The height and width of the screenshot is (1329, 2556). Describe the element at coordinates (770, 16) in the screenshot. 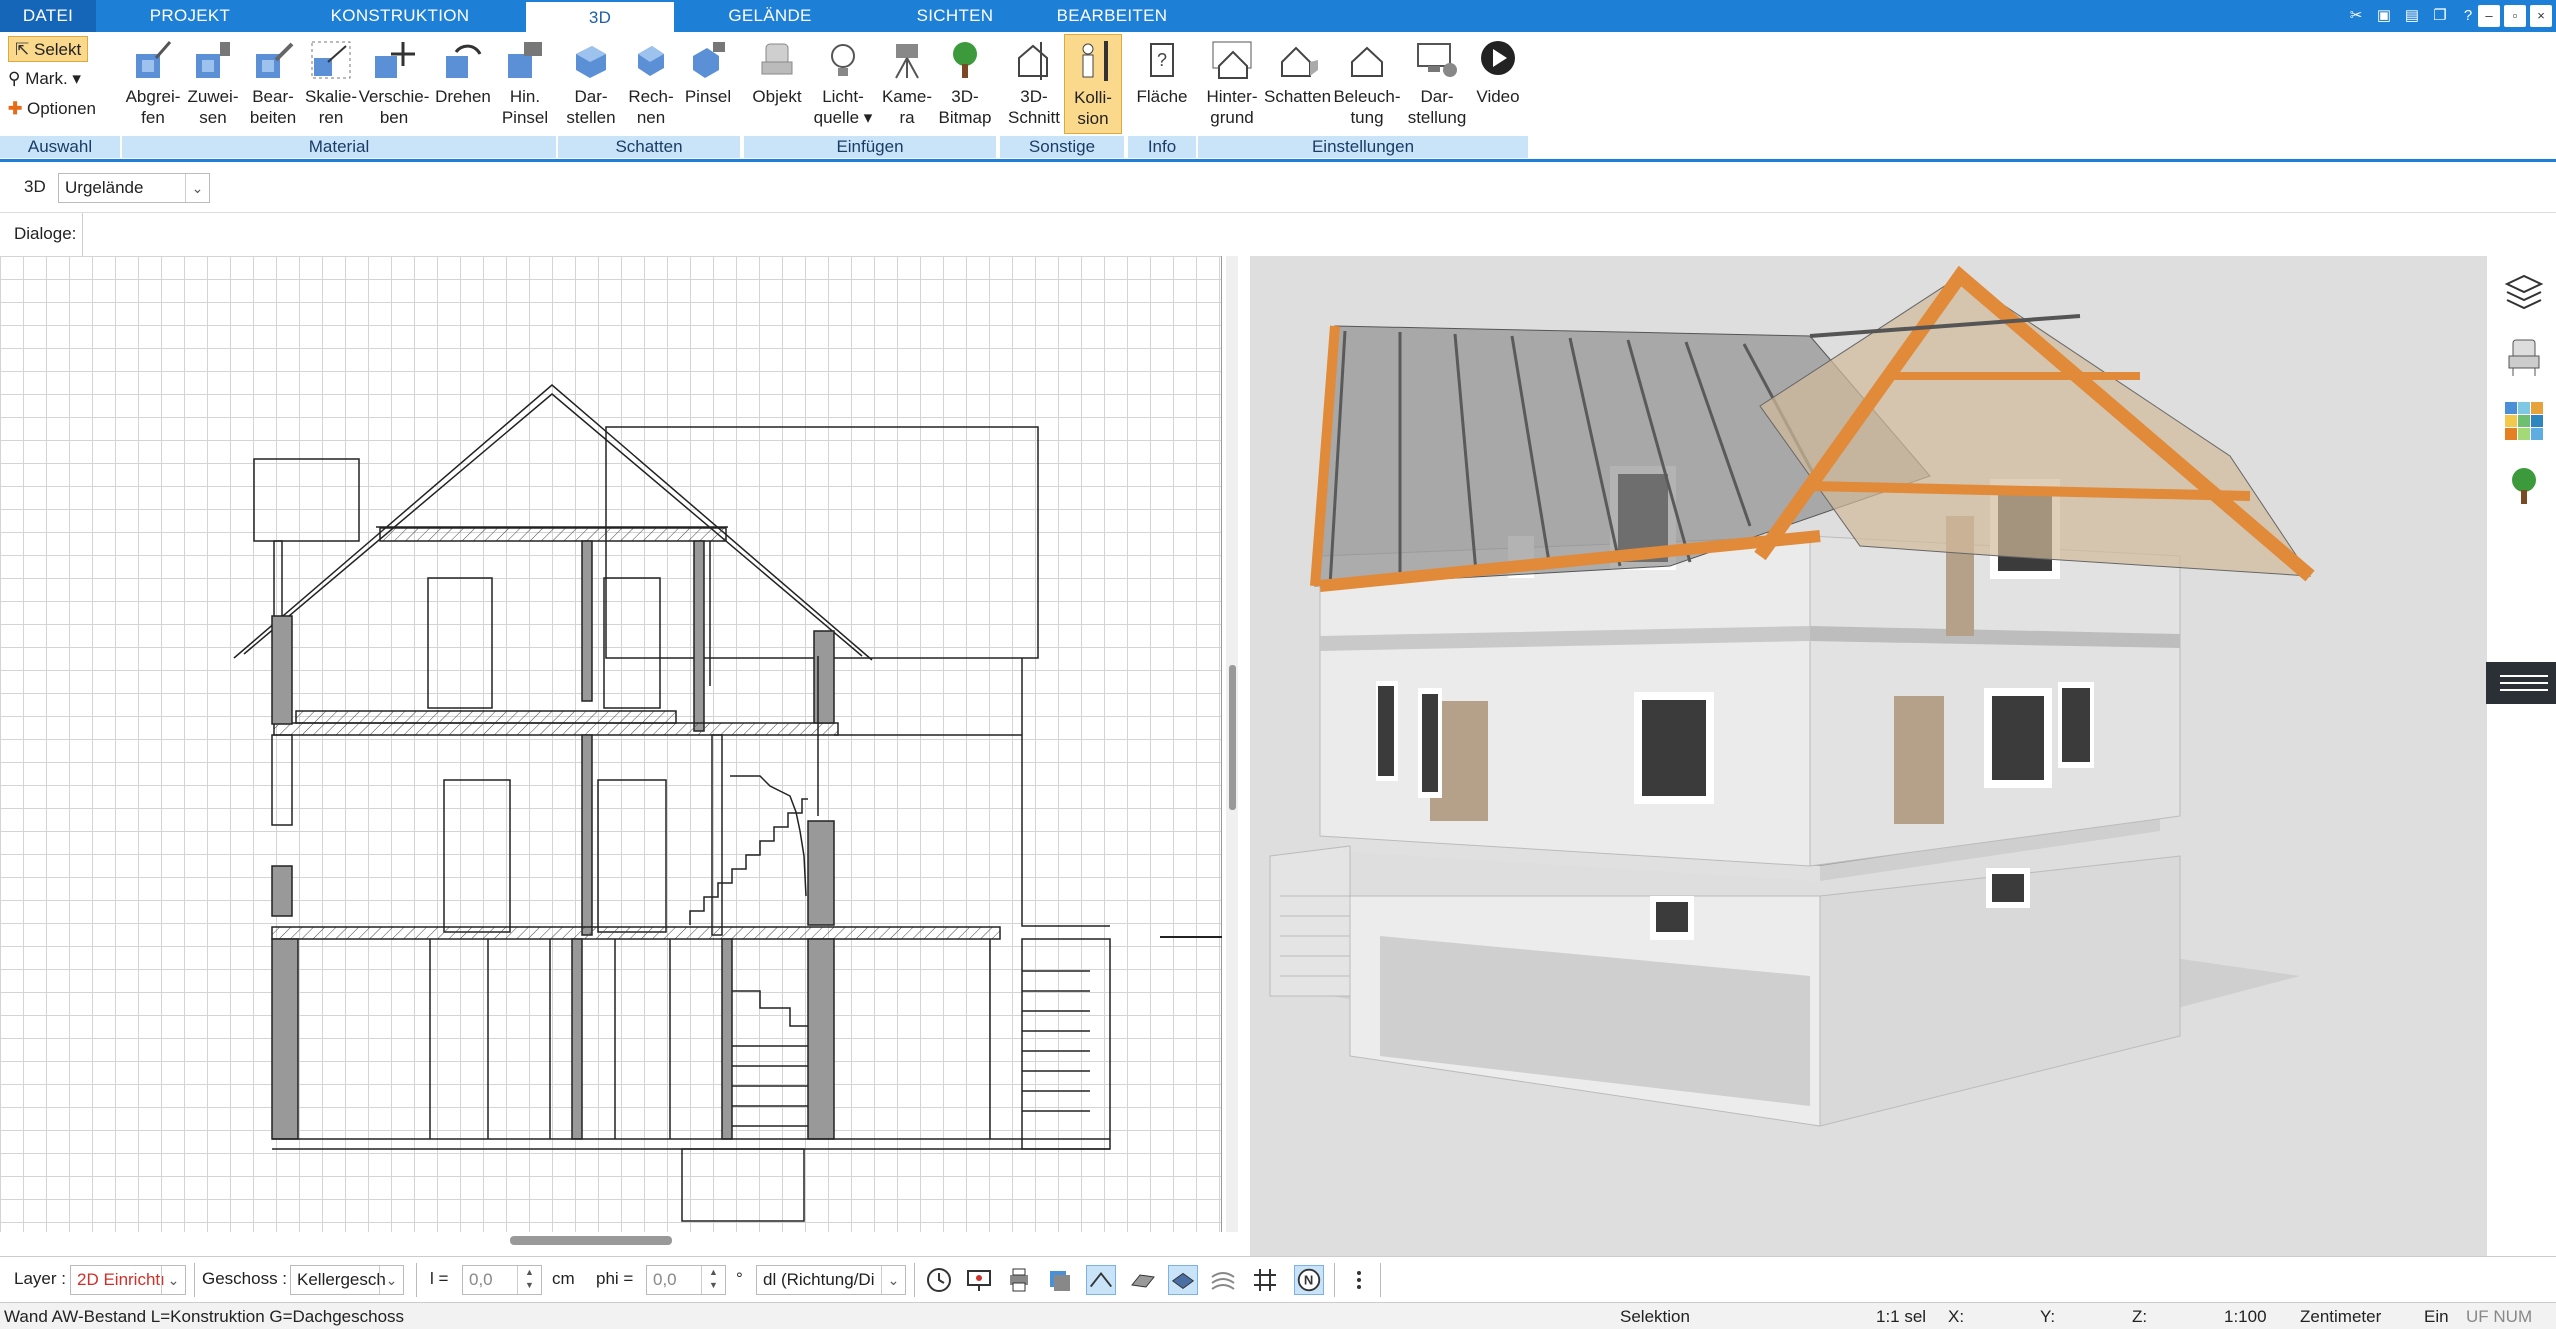

I see `tab-gelaende: GELÄNDE` at that location.